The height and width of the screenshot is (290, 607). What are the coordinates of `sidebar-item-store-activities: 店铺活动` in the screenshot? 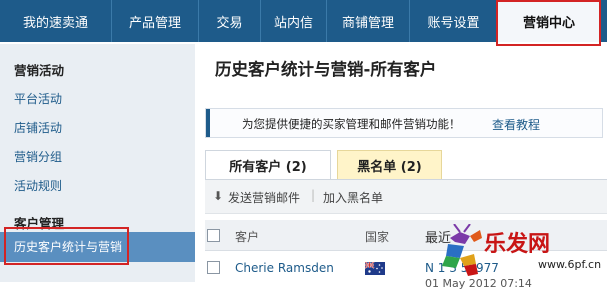 It's located at (38, 127).